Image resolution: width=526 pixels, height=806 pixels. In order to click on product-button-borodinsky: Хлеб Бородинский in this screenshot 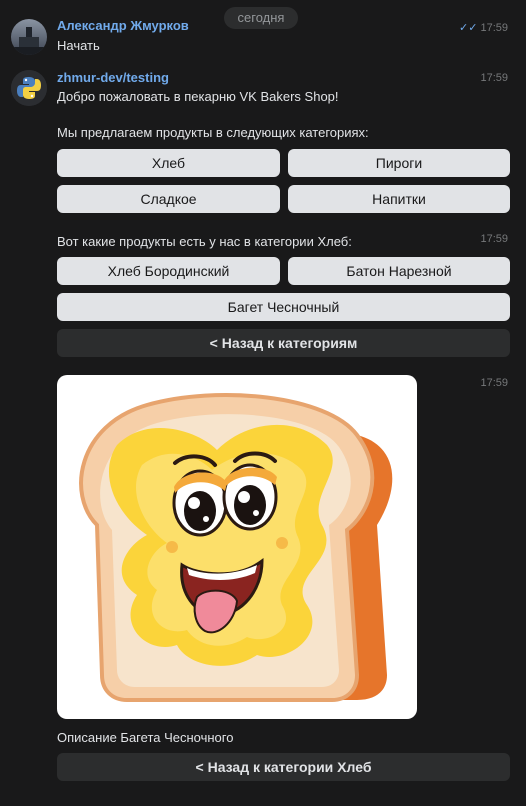, I will do `click(168, 271)`.